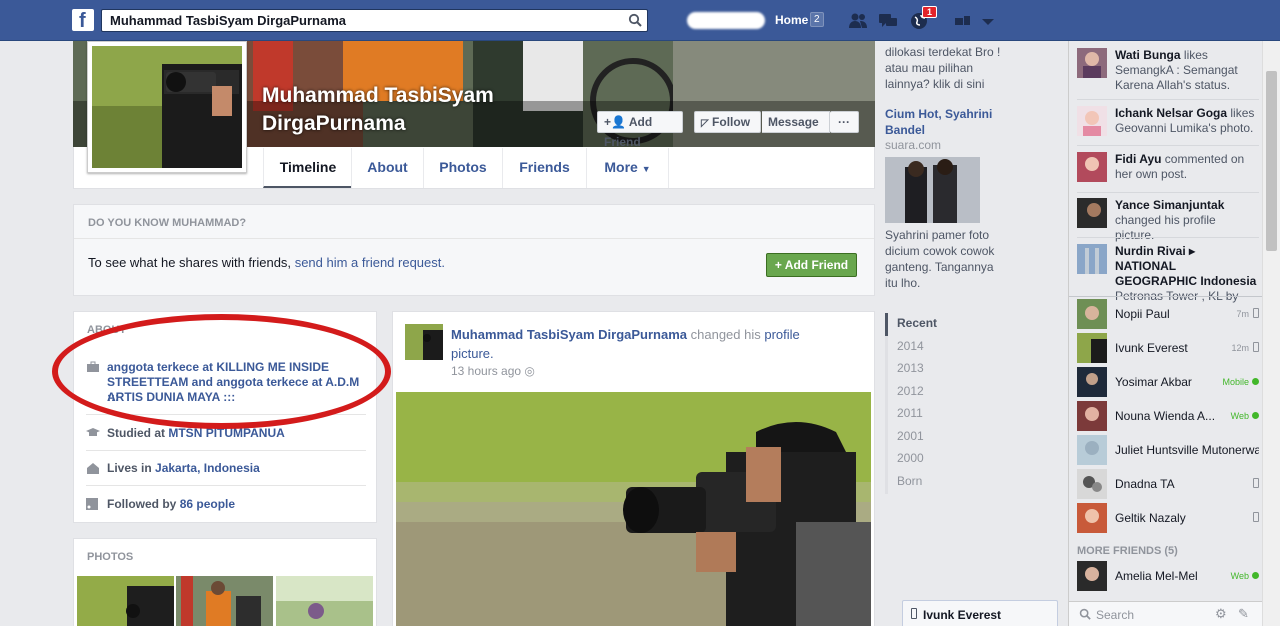  What do you see at coordinates (727, 122) in the screenshot?
I see `follow-button: ◸ Follow` at bounding box center [727, 122].